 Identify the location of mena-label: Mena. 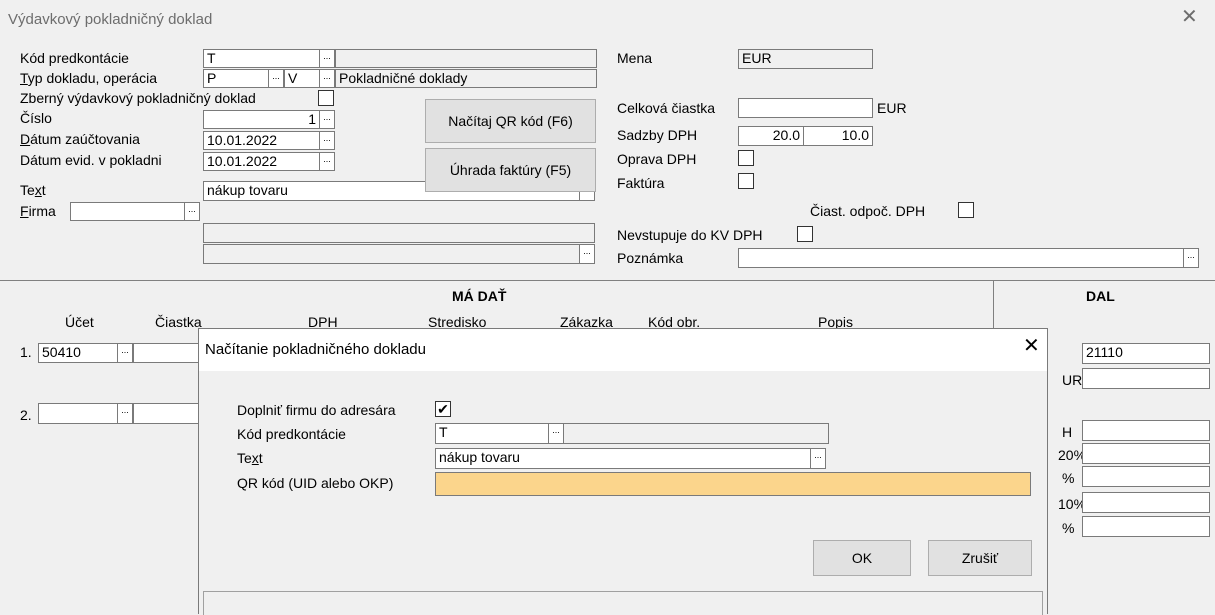
(635, 58).